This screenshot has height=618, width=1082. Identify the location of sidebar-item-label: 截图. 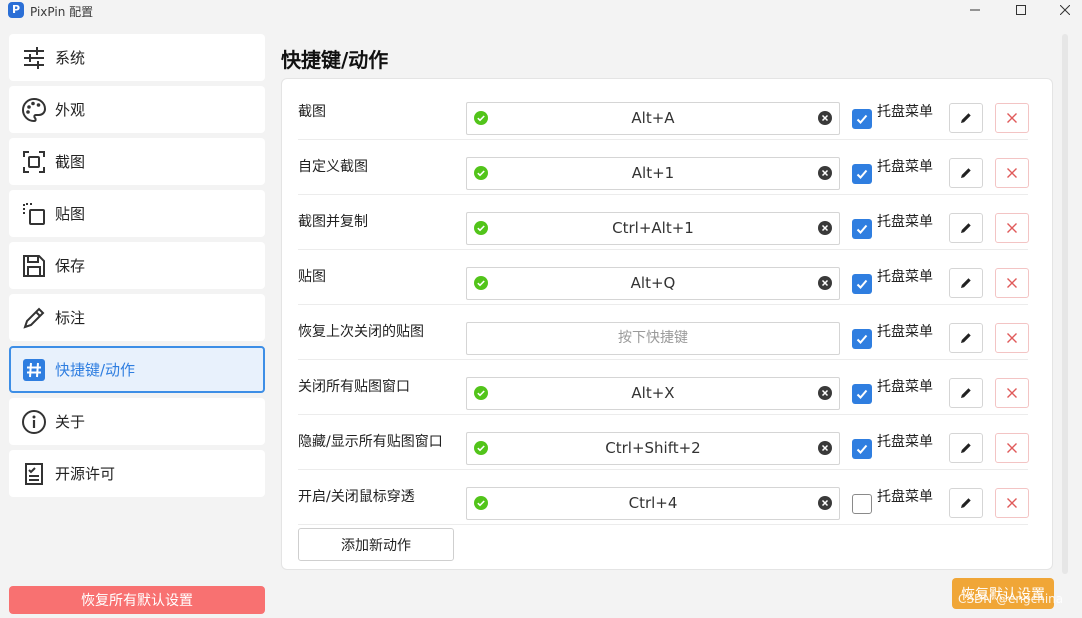
(70, 162).